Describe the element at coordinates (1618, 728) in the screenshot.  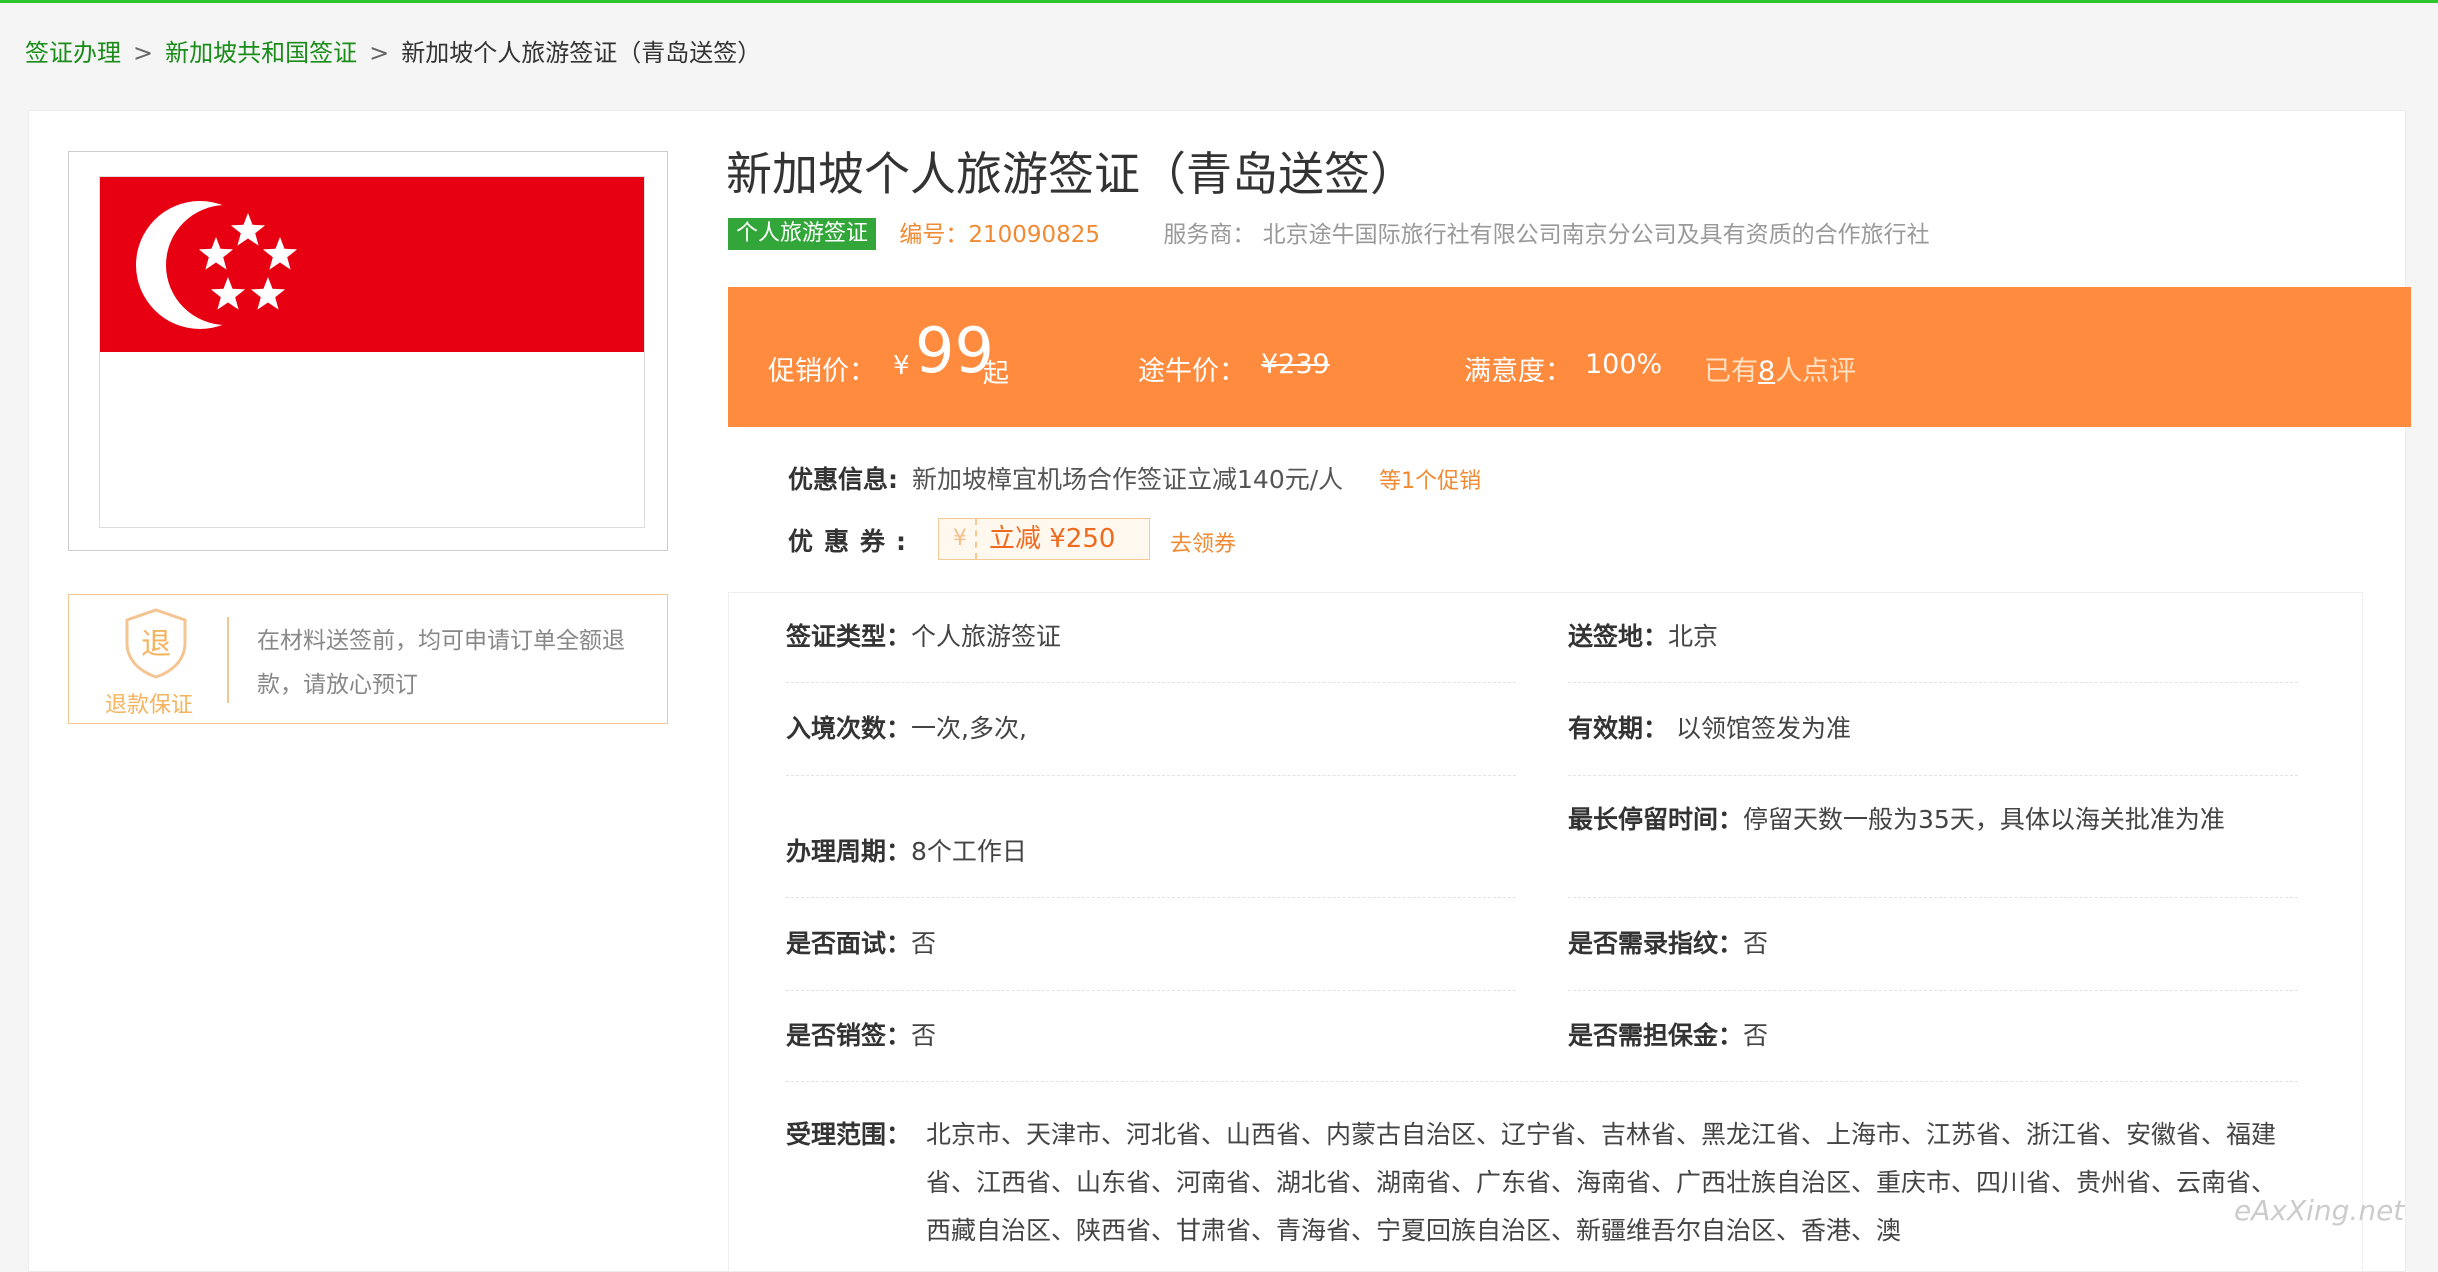
I see `field-key: 有效期：` at that location.